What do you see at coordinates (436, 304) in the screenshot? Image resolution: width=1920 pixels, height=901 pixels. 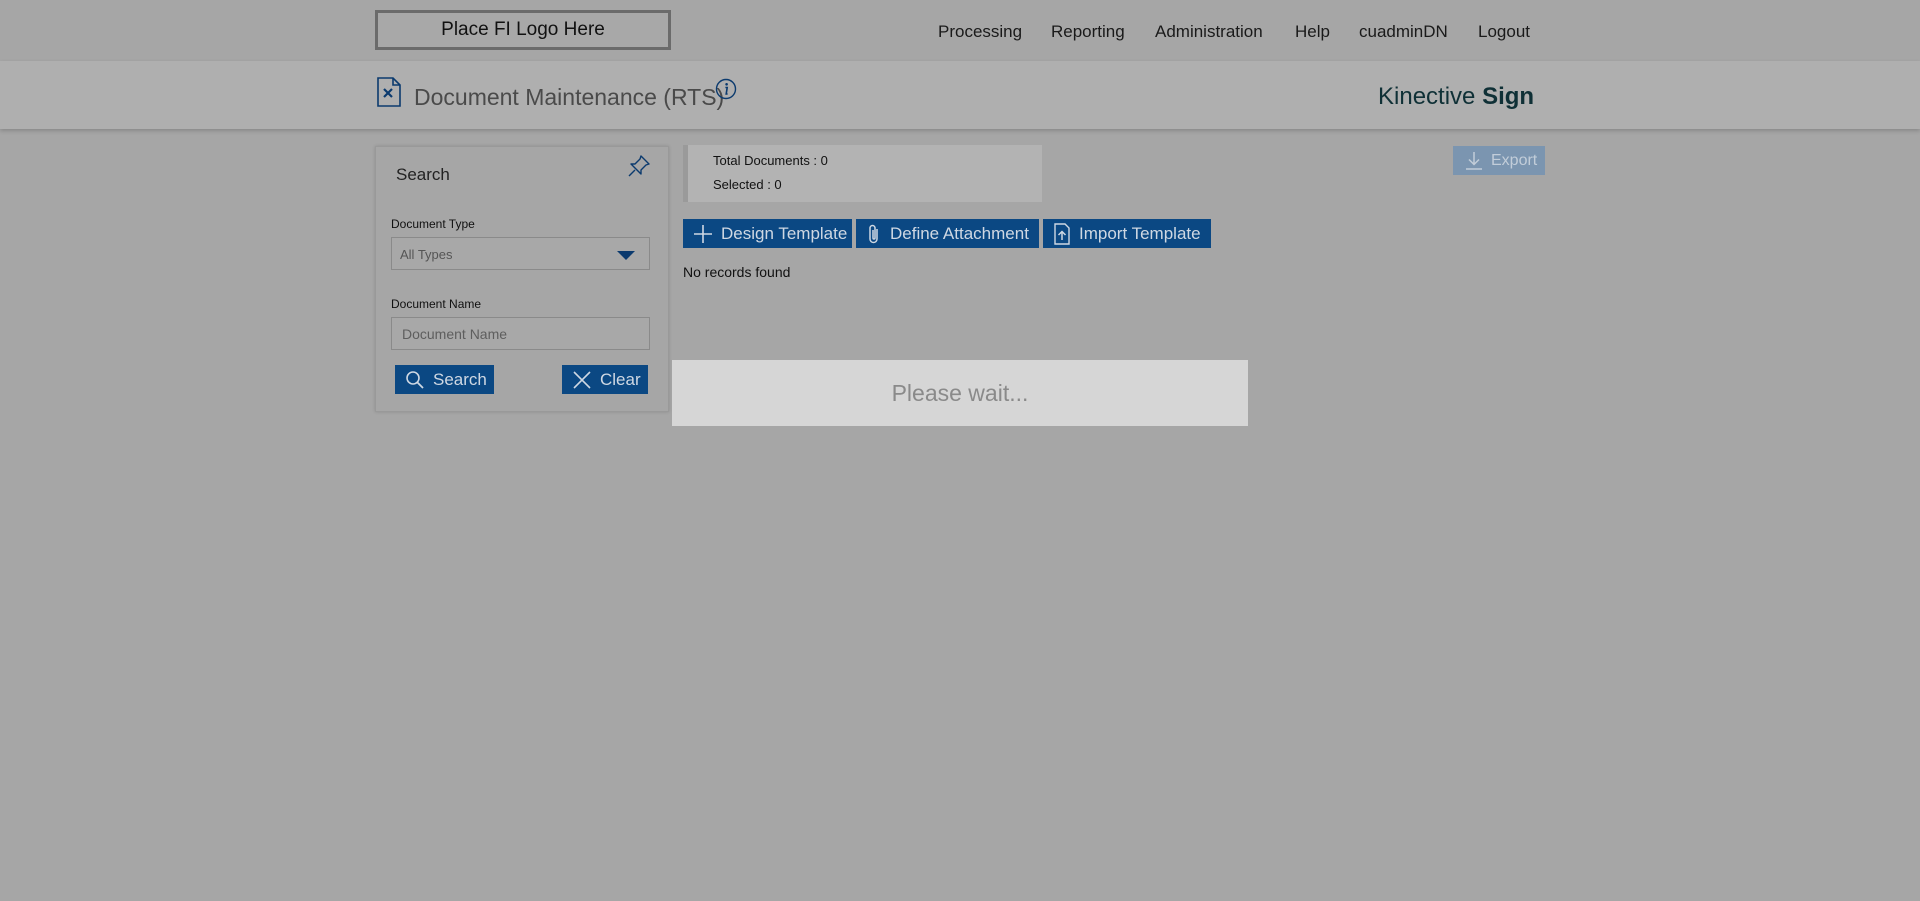 I see `document-name-label: Document Name` at bounding box center [436, 304].